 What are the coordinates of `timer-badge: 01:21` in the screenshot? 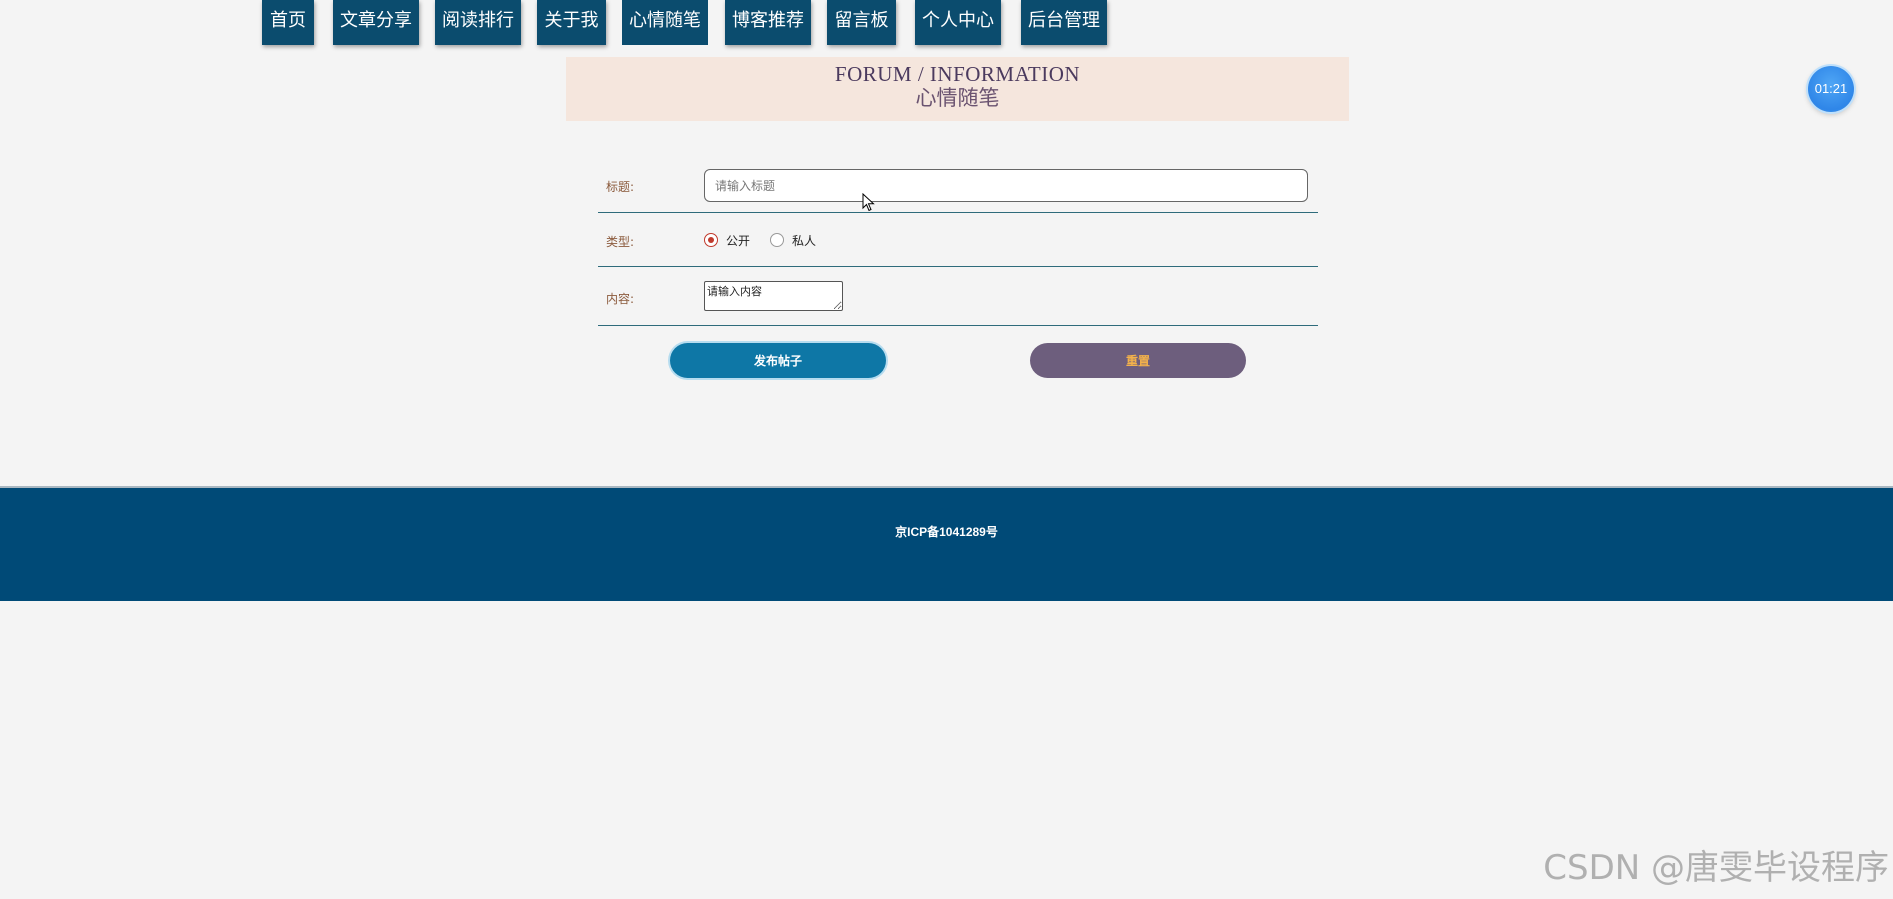 It's located at (1831, 89).